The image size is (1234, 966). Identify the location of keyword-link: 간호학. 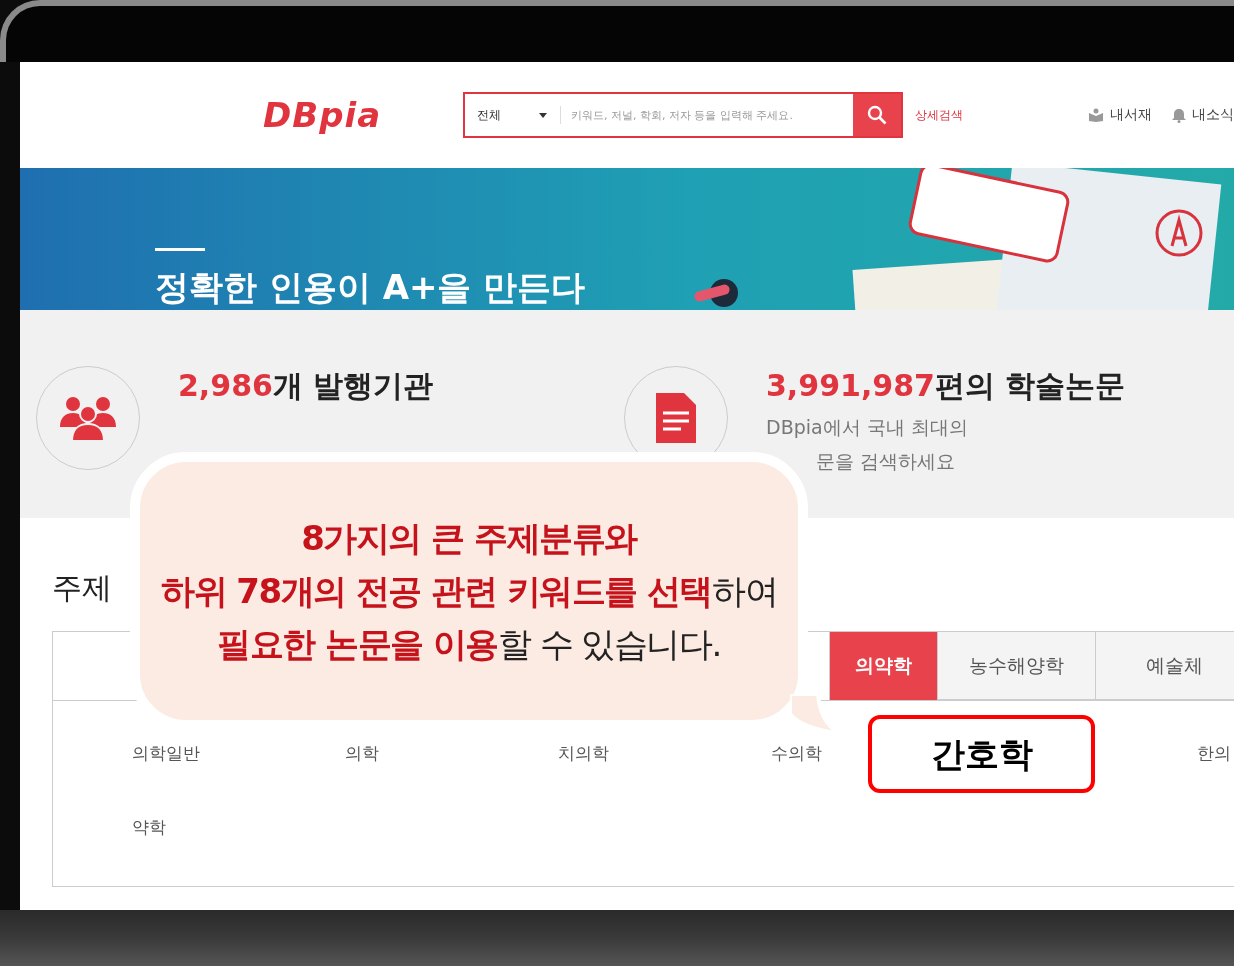
(981, 754).